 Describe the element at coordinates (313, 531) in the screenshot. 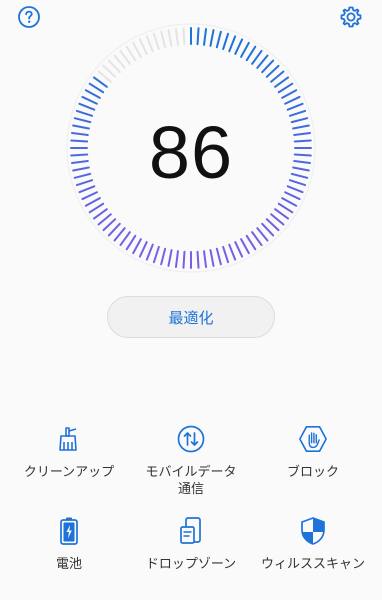

I see `shield-icon` at that location.